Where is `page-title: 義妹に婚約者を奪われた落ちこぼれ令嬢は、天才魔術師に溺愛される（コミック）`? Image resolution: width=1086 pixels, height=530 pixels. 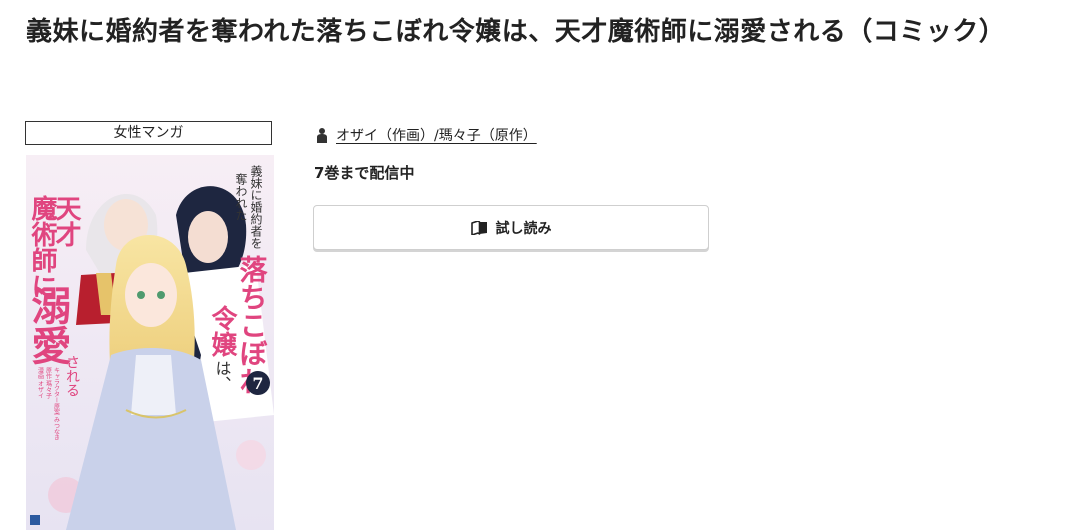
page-title: 義妹に婚約者を奪われた落ちこぼれ令嬢は、天才魔術師に溺愛される（コミック） is located at coordinates (516, 32).